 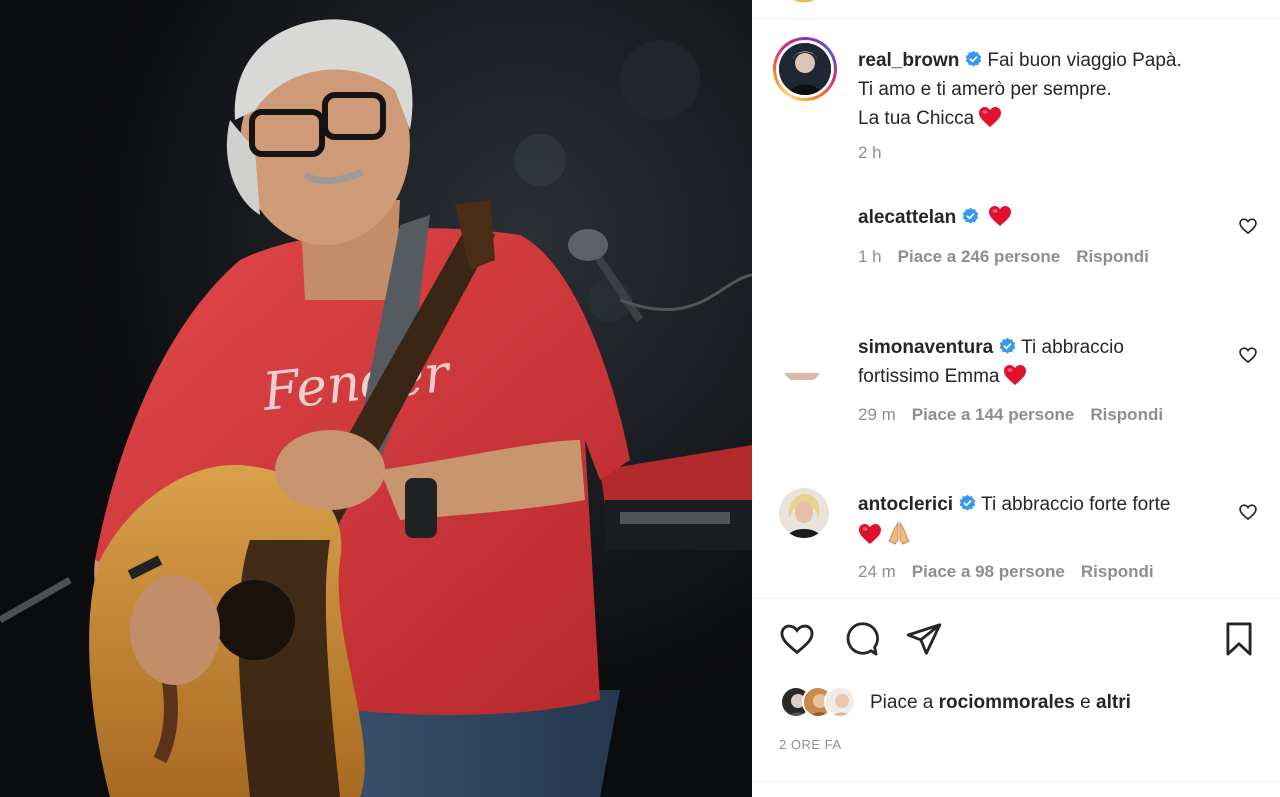 I want to click on author-avatar, so click(x=805, y=69).